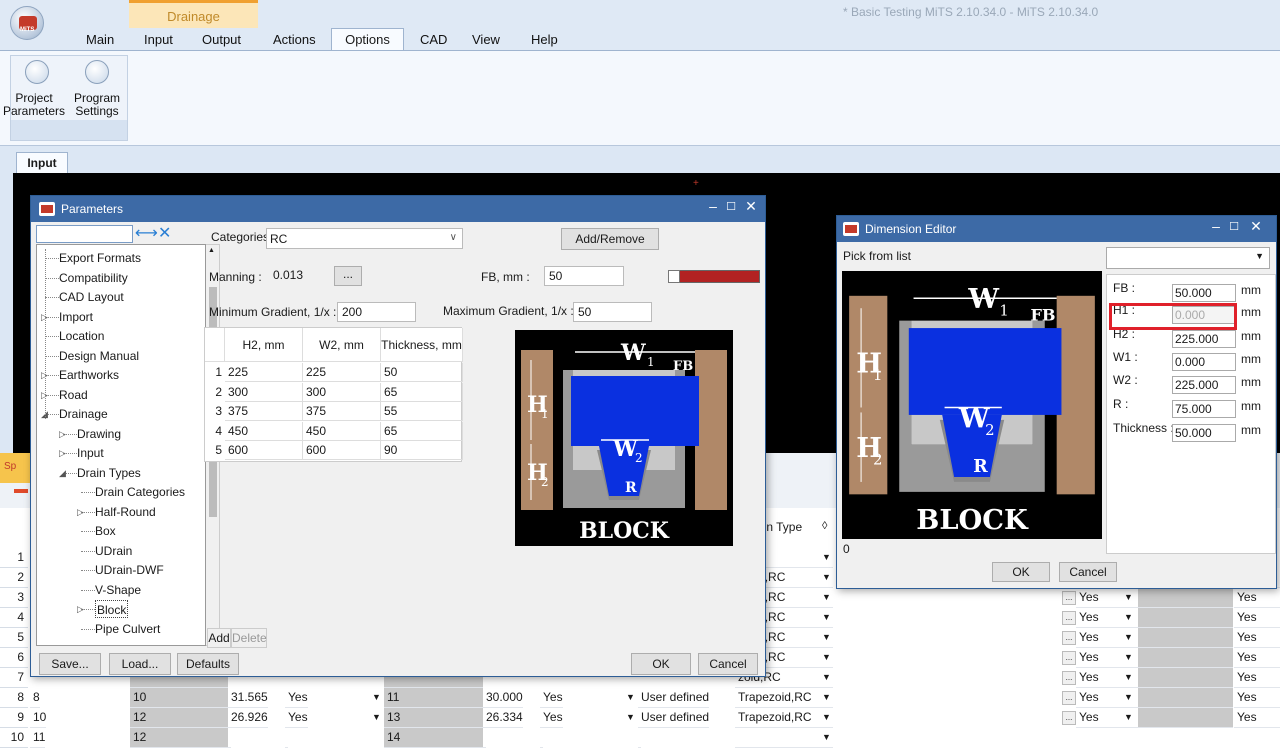 This screenshot has height=748, width=1280. I want to click on row-number: 2, so click(14, 578).